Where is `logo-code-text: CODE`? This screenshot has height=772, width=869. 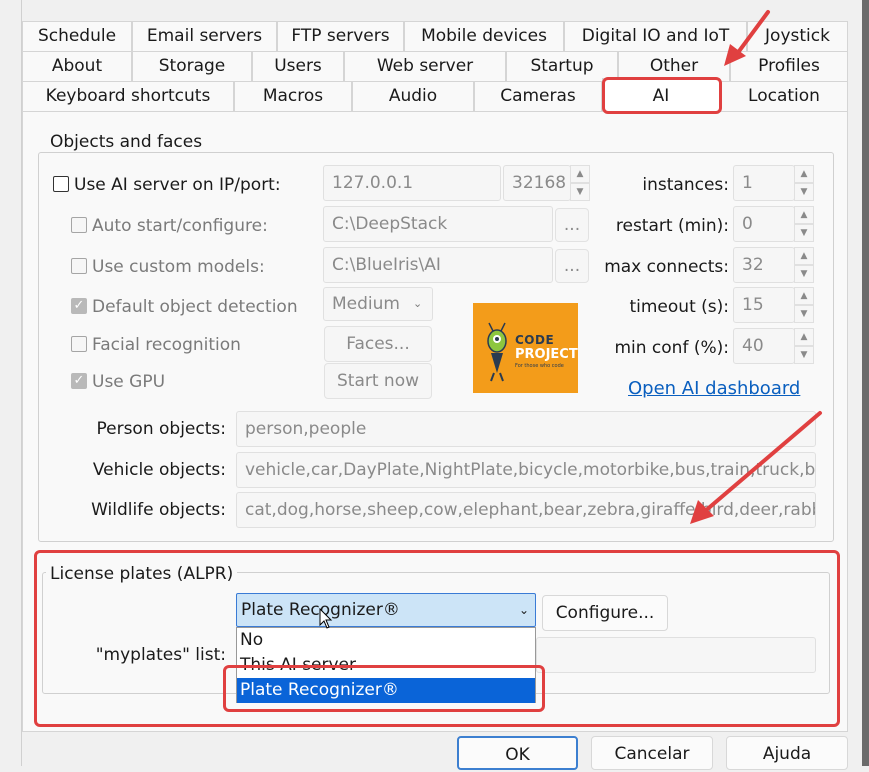 logo-code-text: CODE is located at coordinates (535, 340).